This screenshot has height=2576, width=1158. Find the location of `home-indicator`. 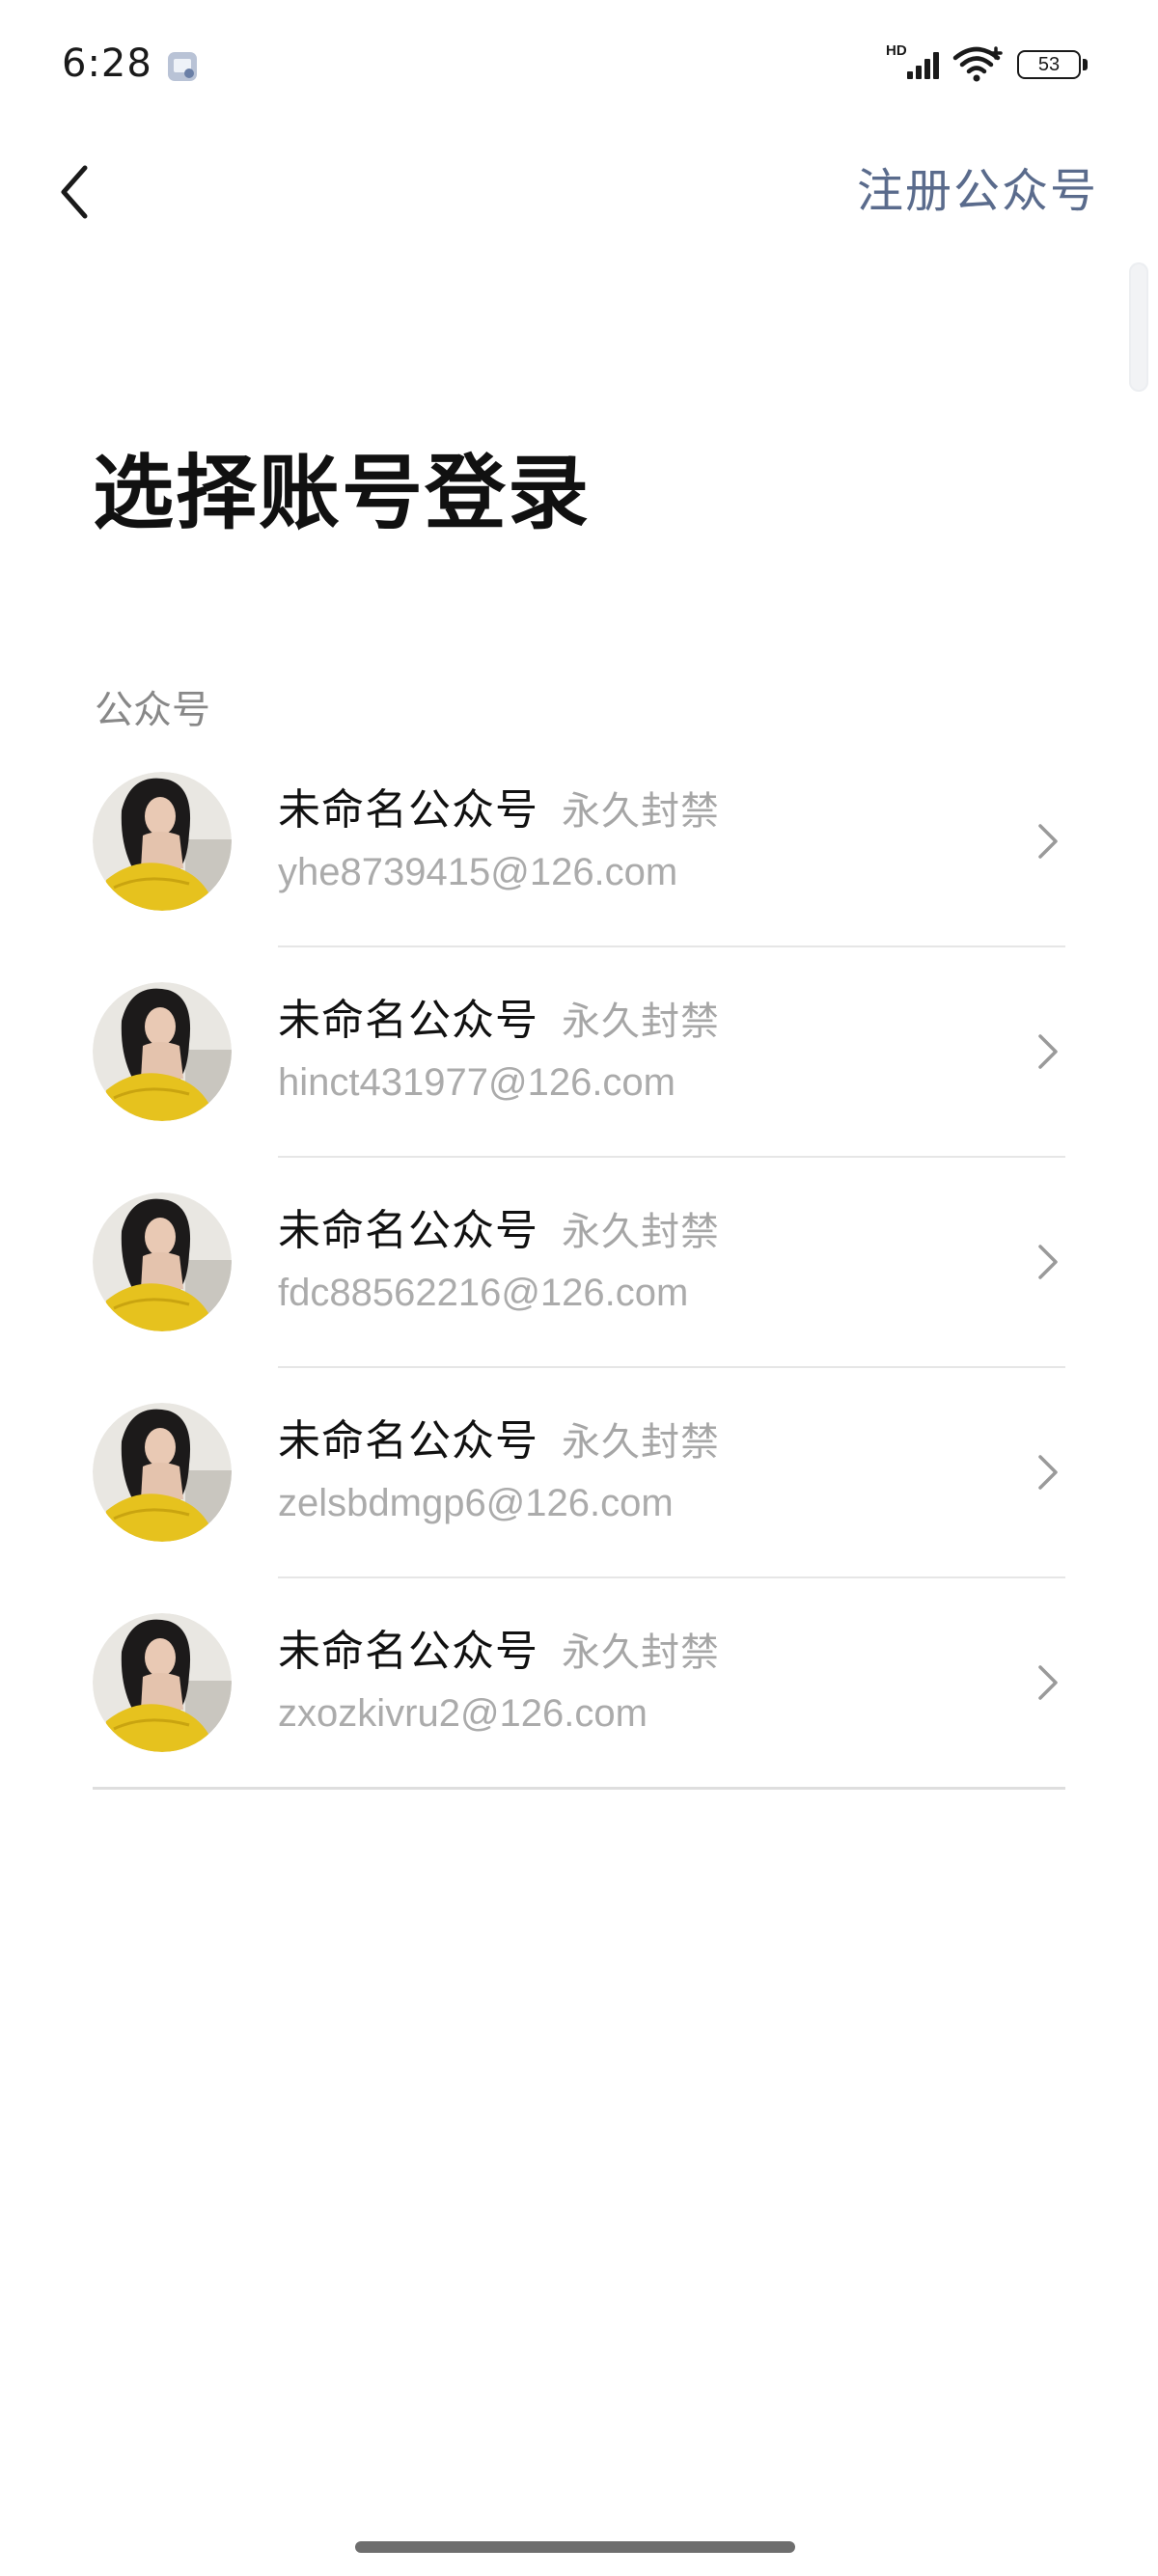

home-indicator is located at coordinates (575, 2547).